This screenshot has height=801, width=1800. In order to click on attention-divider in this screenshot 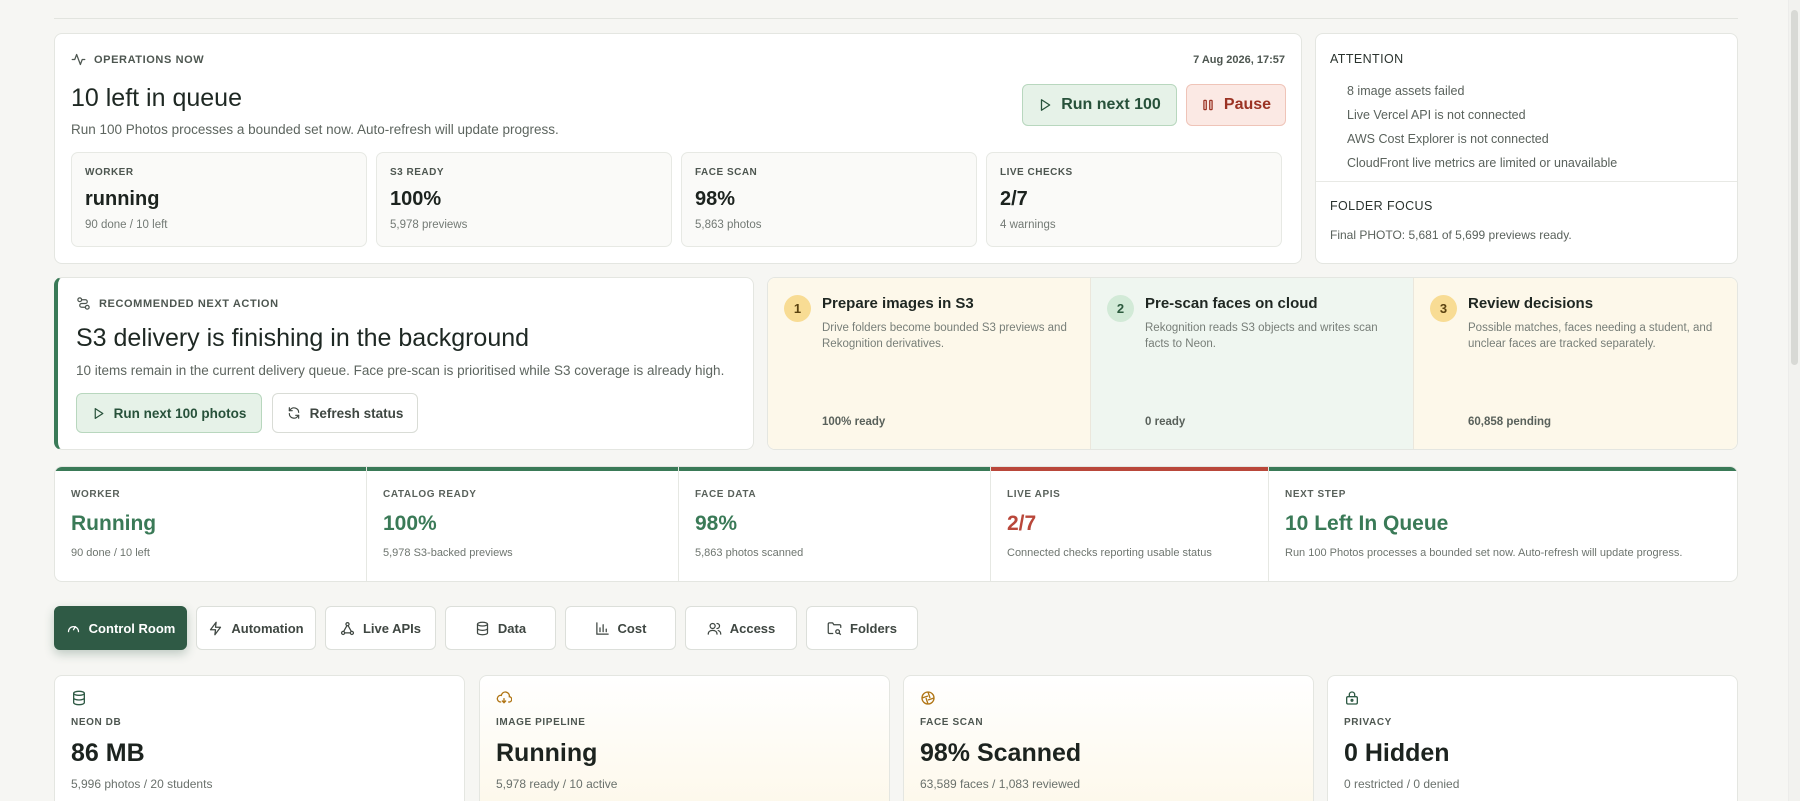, I will do `click(1526, 181)`.